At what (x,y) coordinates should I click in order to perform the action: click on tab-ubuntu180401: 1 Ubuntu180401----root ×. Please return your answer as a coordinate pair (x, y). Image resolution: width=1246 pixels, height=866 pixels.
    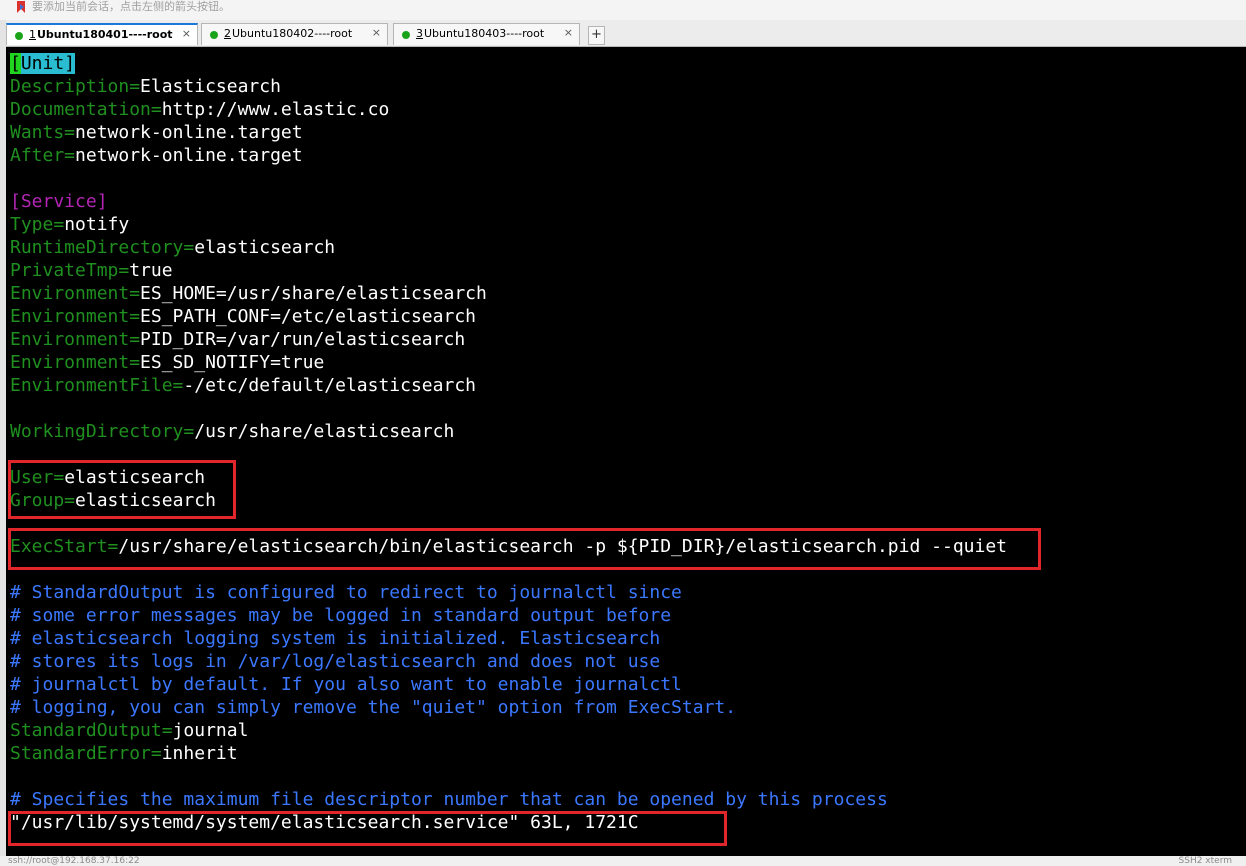
    Looking at the image, I should click on (102, 34).